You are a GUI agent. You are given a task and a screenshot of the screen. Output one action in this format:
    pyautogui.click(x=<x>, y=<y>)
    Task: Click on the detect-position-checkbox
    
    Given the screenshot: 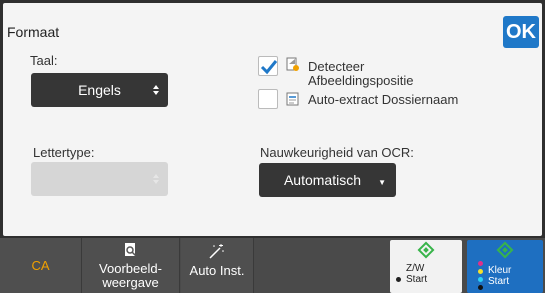 What is the action you would take?
    pyautogui.click(x=268, y=66)
    